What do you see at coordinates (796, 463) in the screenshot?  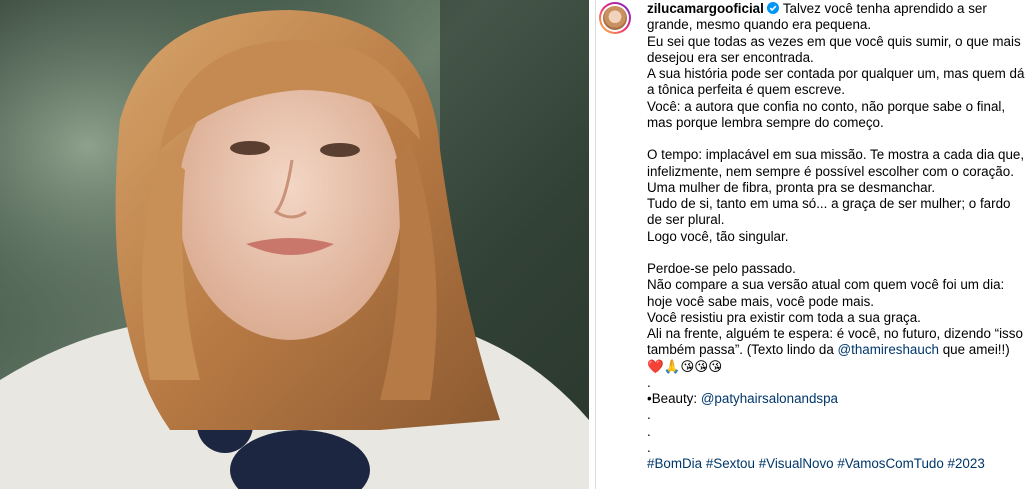 I see `hashtag-link: #VisualNovo` at bounding box center [796, 463].